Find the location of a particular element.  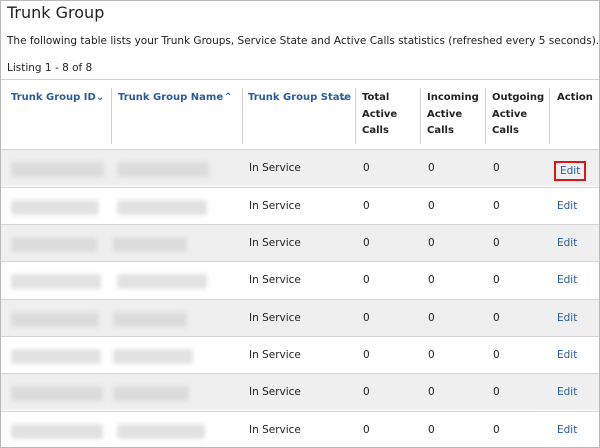

header-line: Outgoing is located at coordinates (518, 97).